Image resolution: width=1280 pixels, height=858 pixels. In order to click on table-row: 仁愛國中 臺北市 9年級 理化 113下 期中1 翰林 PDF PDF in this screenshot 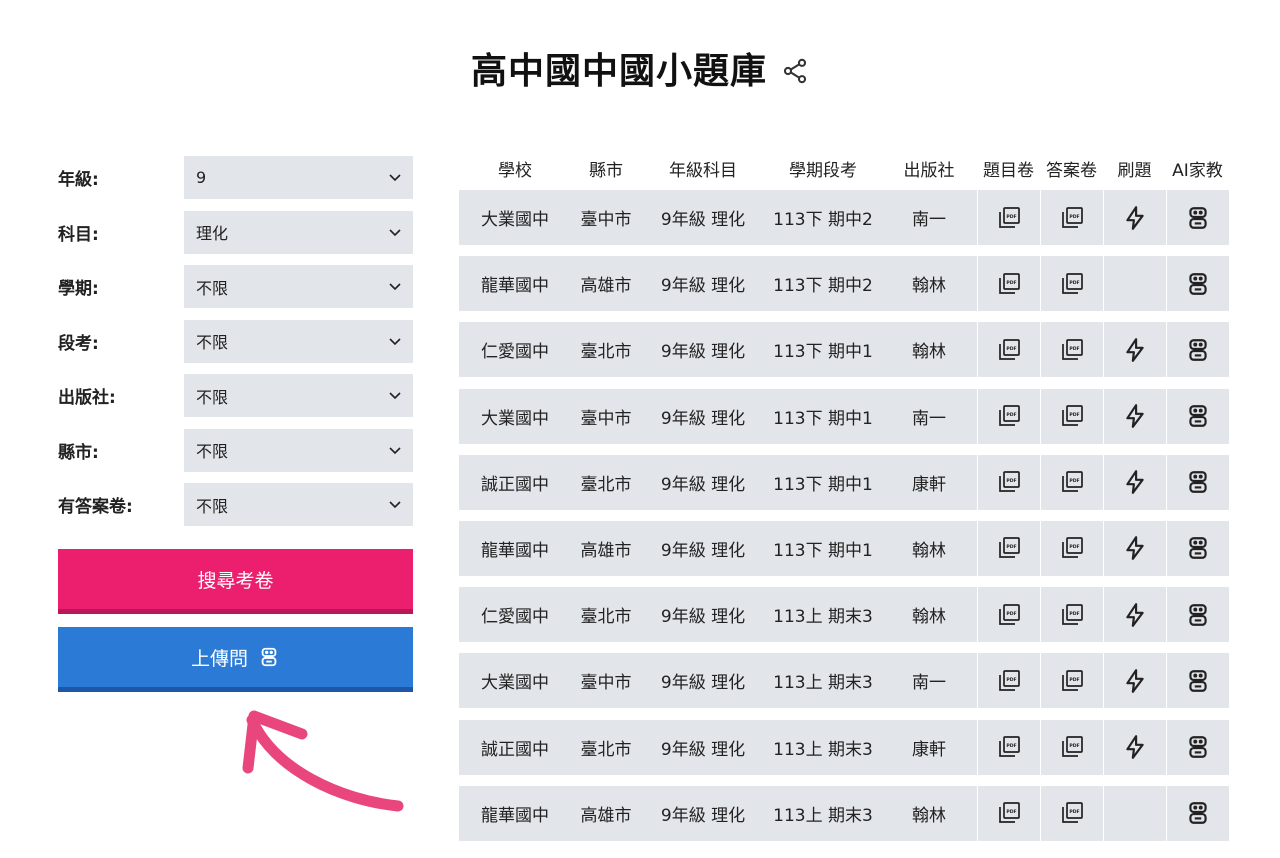, I will do `click(845, 350)`.